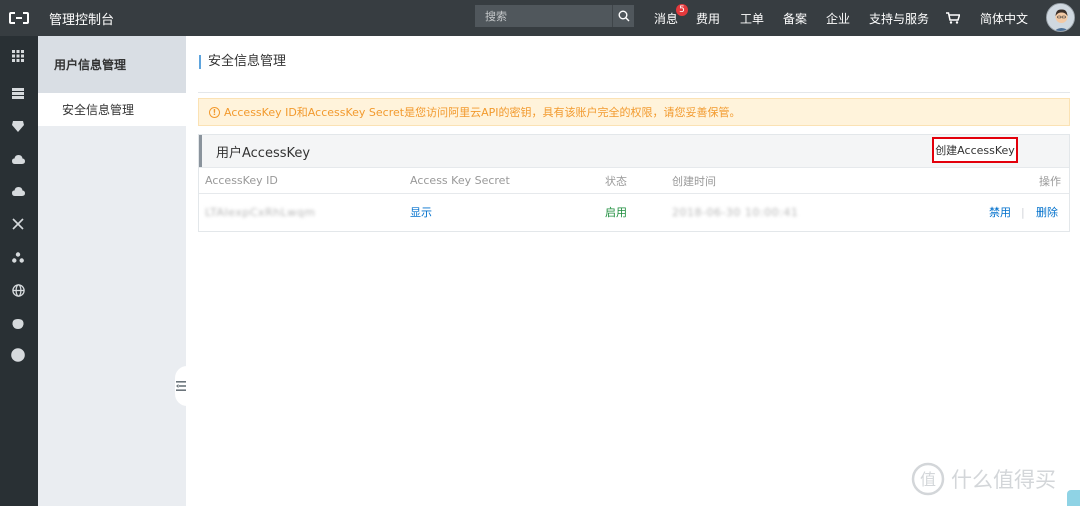  Describe the element at coordinates (18, 56) in the screenshot. I see `all-products-icon` at that location.